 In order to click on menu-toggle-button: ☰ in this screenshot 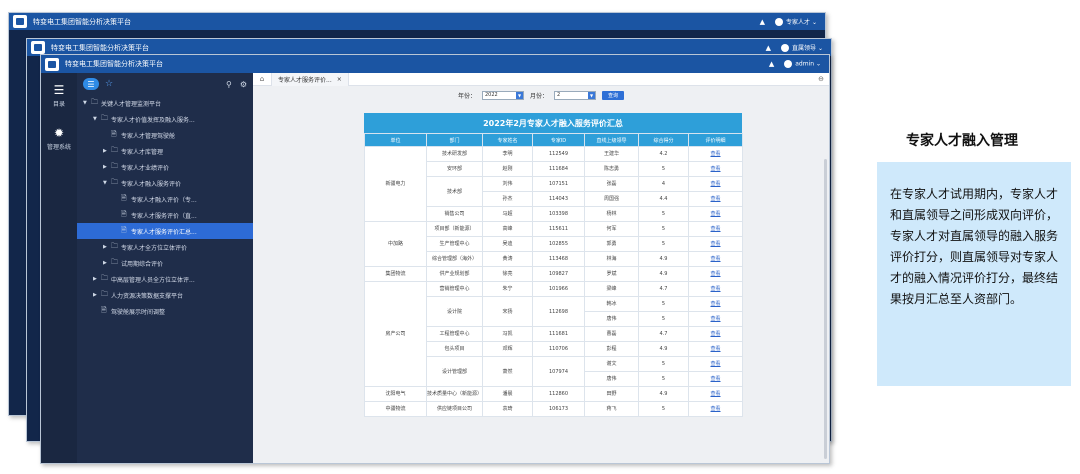, I will do `click(91, 84)`.